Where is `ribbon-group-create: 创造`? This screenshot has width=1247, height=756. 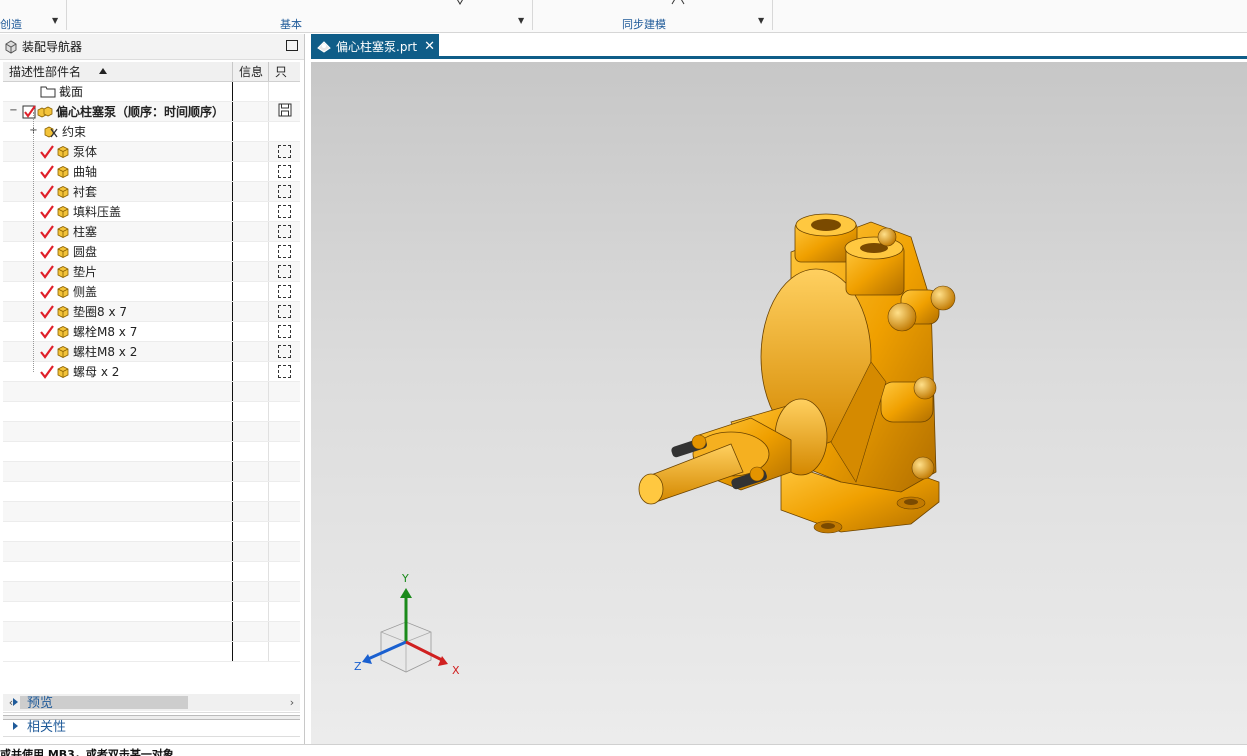 ribbon-group-create: 创造 is located at coordinates (11, 24).